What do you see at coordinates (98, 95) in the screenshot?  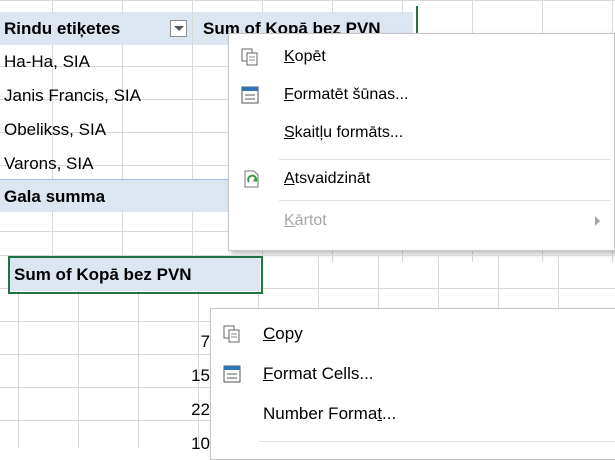 I see `pivot-row-item: Janis Francis, SIA` at bounding box center [98, 95].